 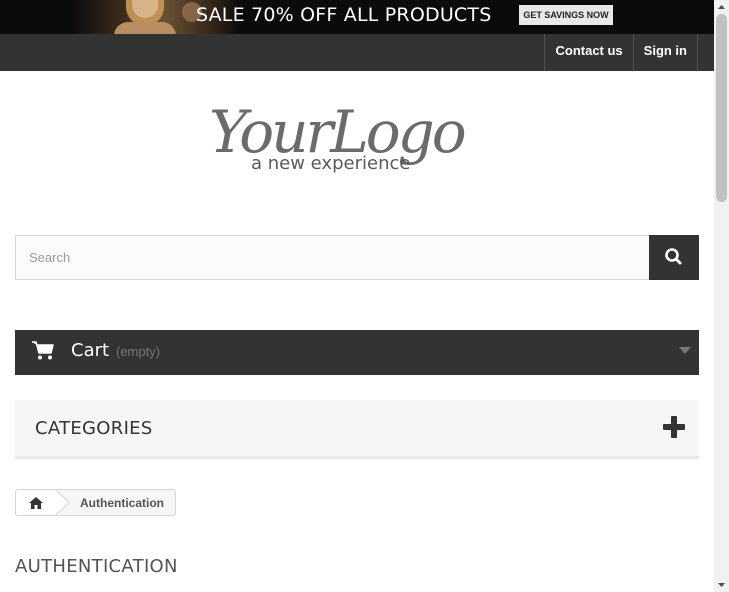 I want to click on scroll-up-arrow-icon, so click(x=721, y=7).